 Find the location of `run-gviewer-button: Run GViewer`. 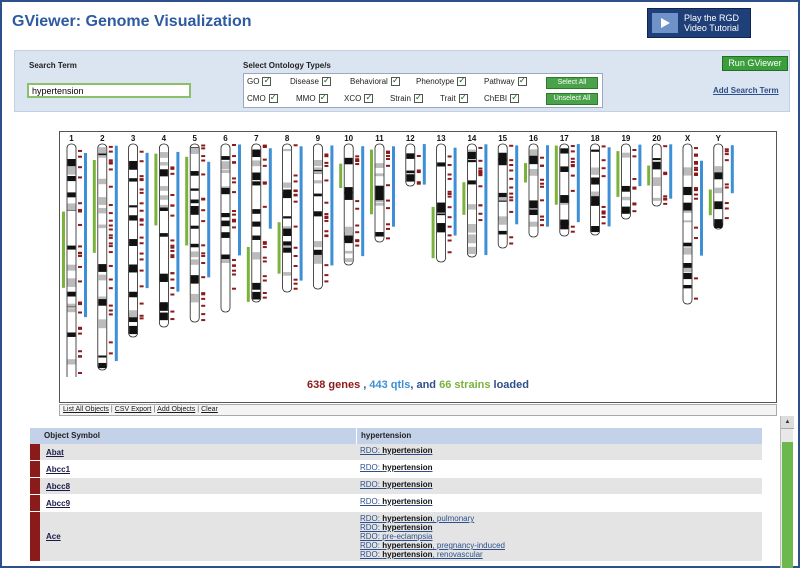

run-gviewer-button: Run GViewer is located at coordinates (755, 63).